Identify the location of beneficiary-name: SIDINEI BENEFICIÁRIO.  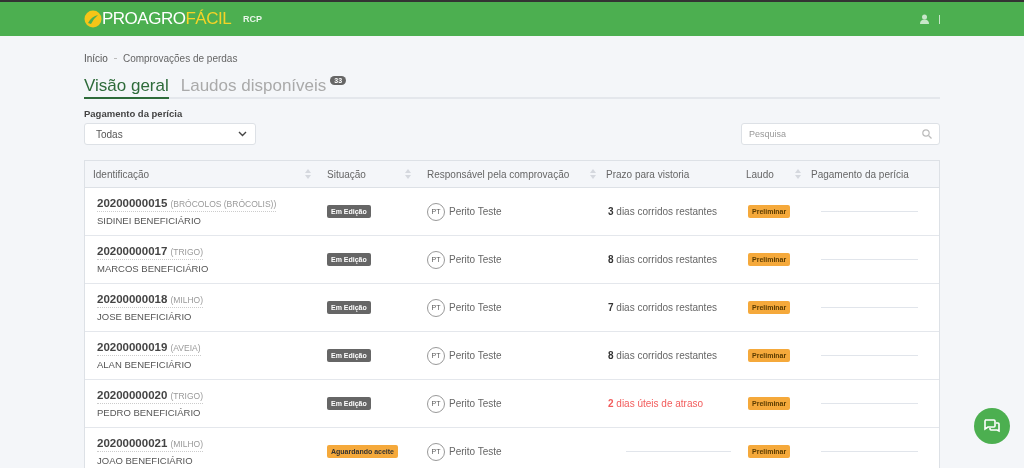
(149, 220).